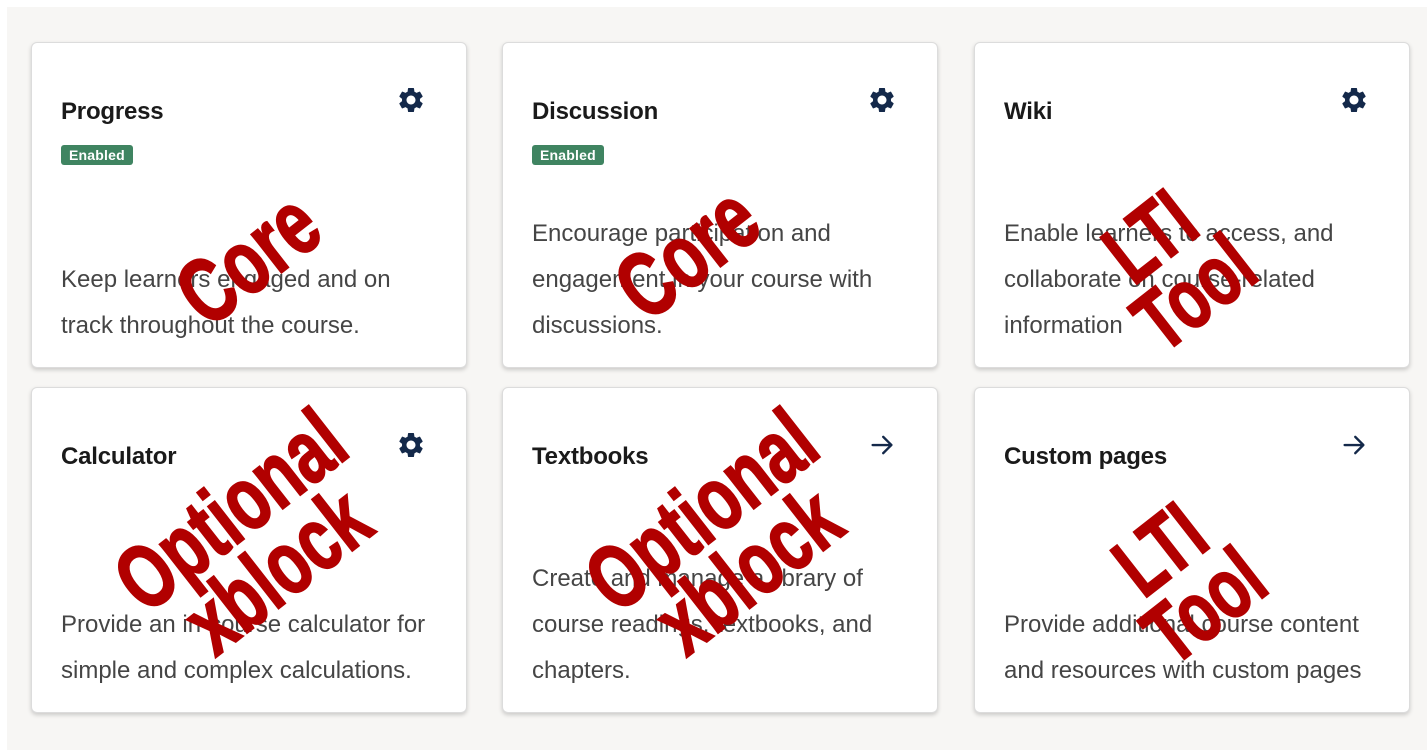 The width and height of the screenshot is (1427, 750). Describe the element at coordinates (1028, 111) in the screenshot. I see `card-title: Wiki` at that location.